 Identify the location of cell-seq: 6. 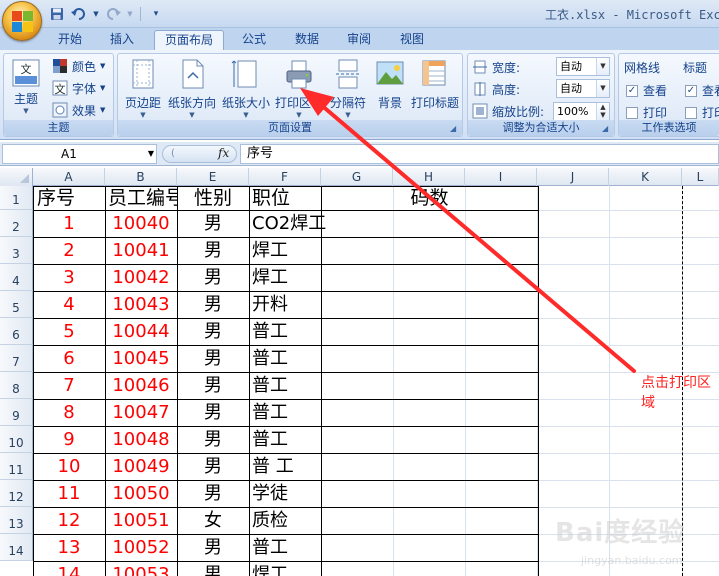
(69, 358).